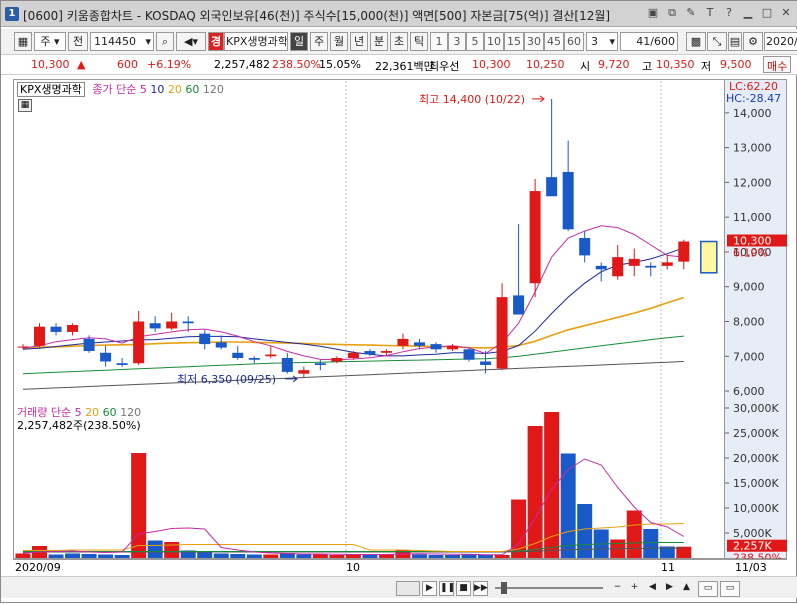  What do you see at coordinates (752, 533) in the screenshot?
I see `volume-tick-label: 5,000K` at bounding box center [752, 533].